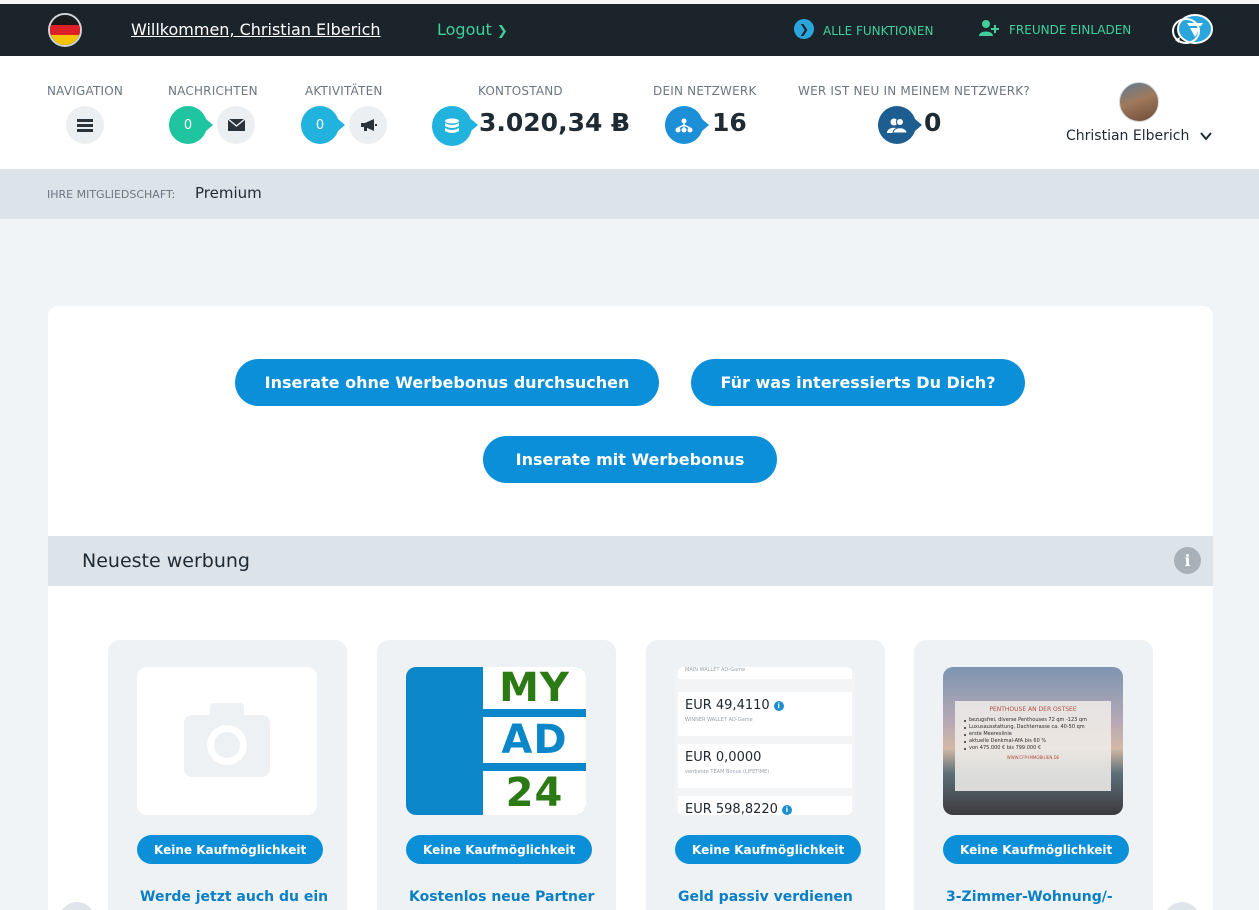 This screenshot has width=1259, height=910. What do you see at coordinates (933, 122) in the screenshot?
I see `new-in-network-count: 0` at bounding box center [933, 122].